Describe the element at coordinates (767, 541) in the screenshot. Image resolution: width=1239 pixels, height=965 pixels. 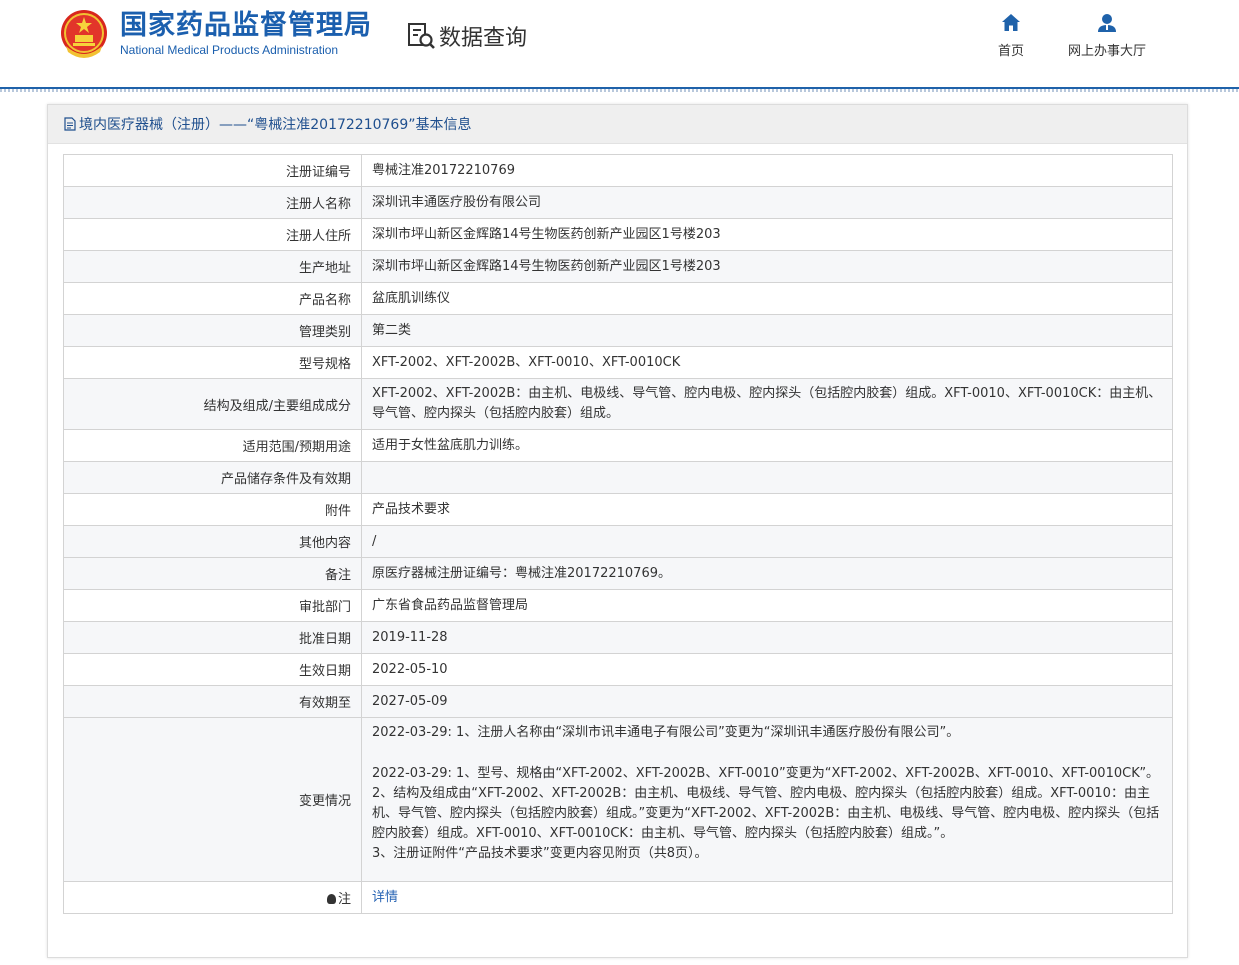
I see `field-value: /` at that location.